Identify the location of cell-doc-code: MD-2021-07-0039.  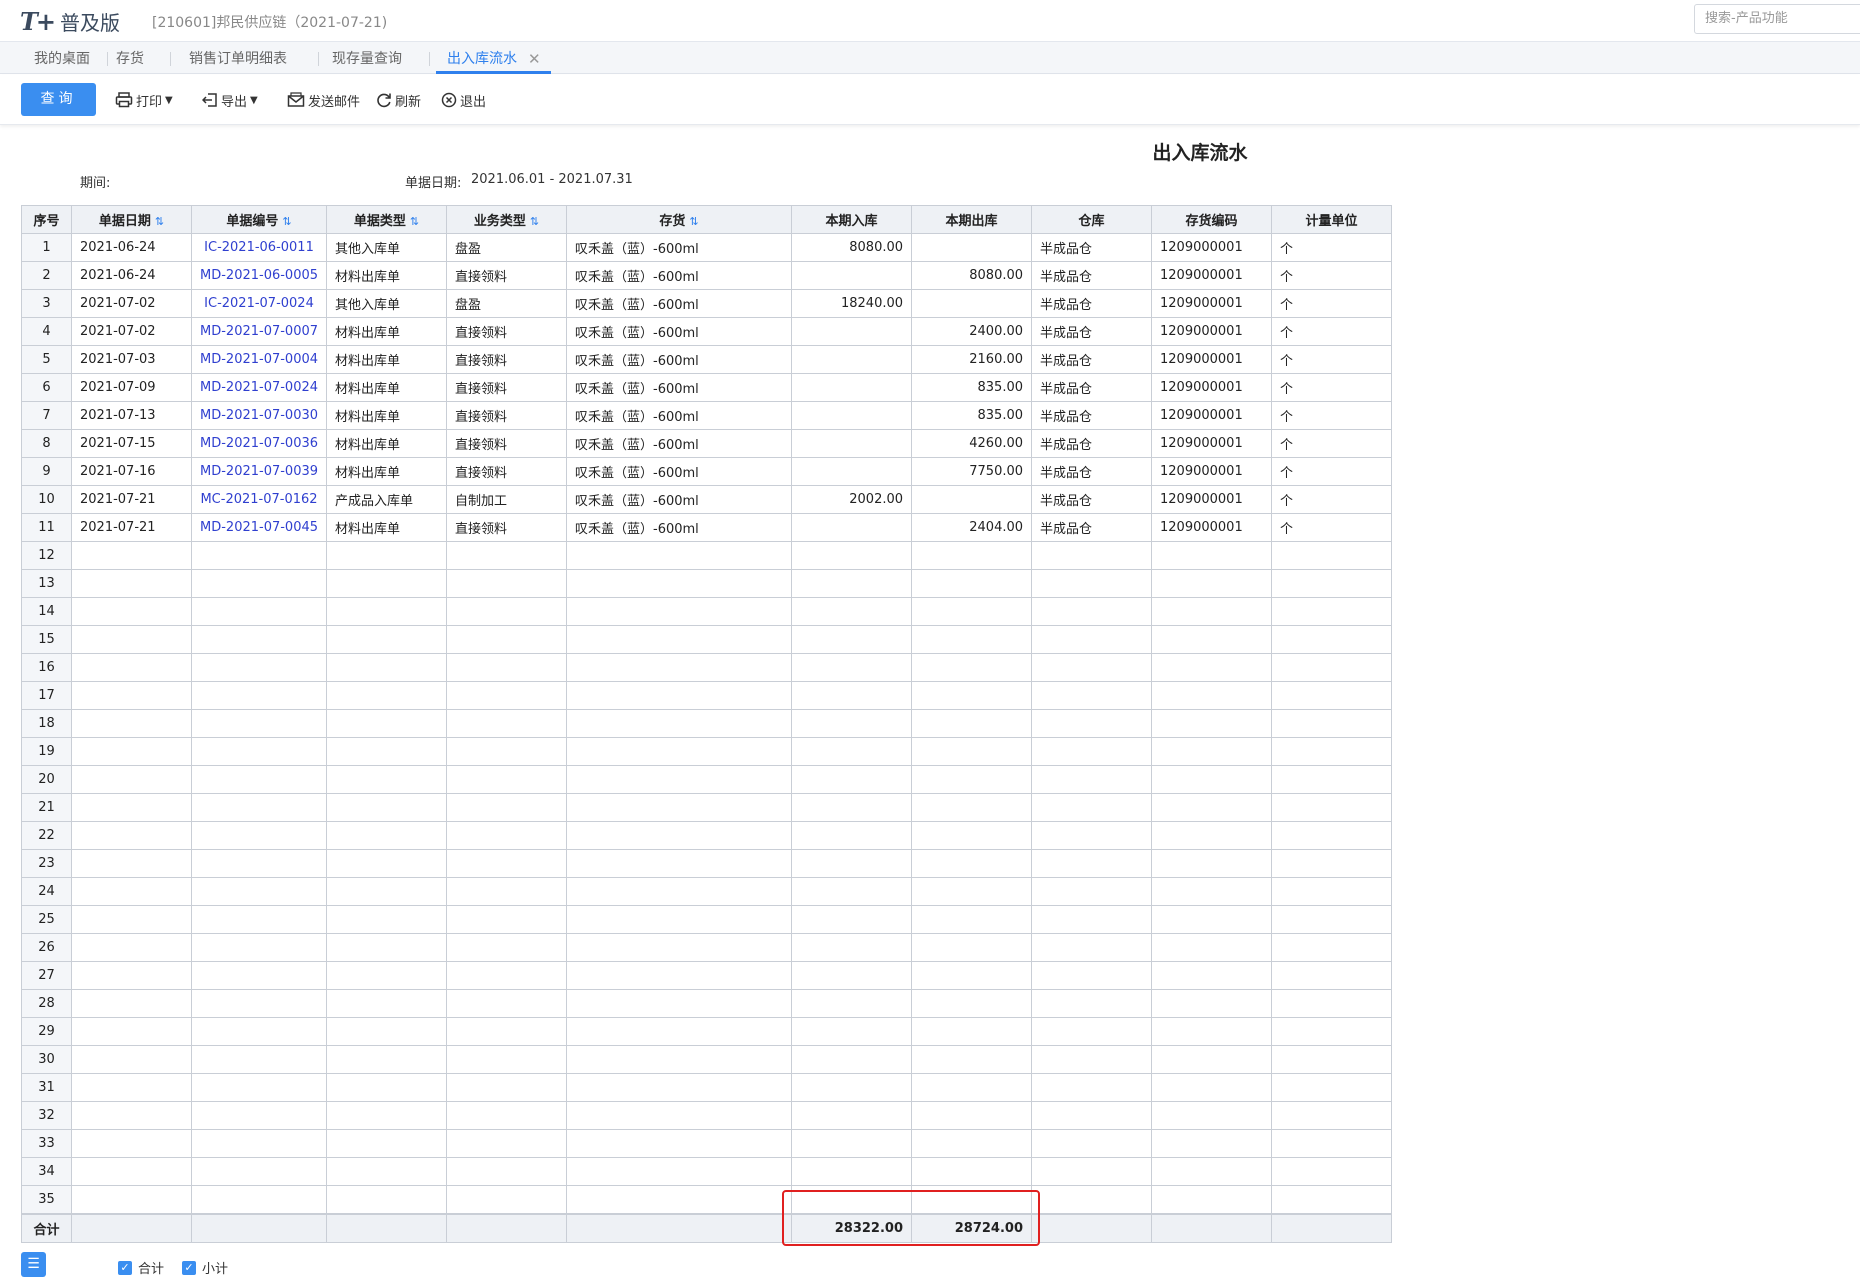
(259, 471).